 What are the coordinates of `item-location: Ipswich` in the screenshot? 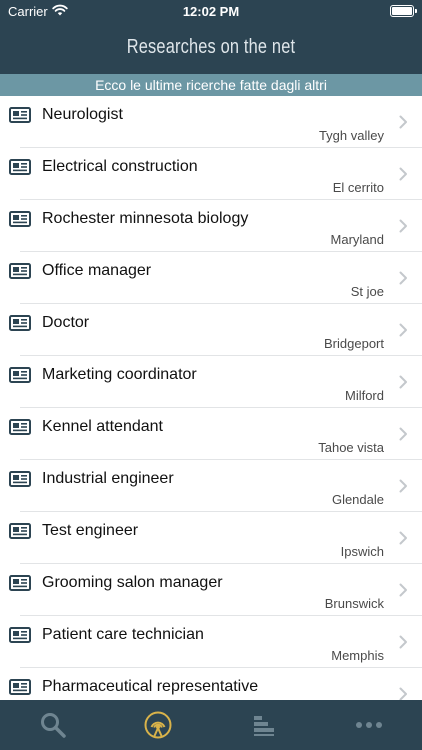 It's located at (362, 551).